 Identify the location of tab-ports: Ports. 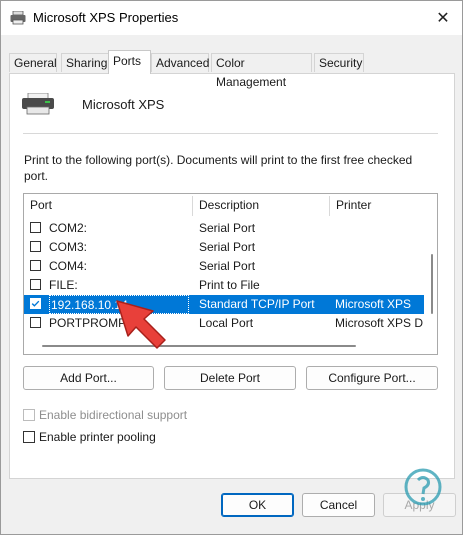
(129, 62).